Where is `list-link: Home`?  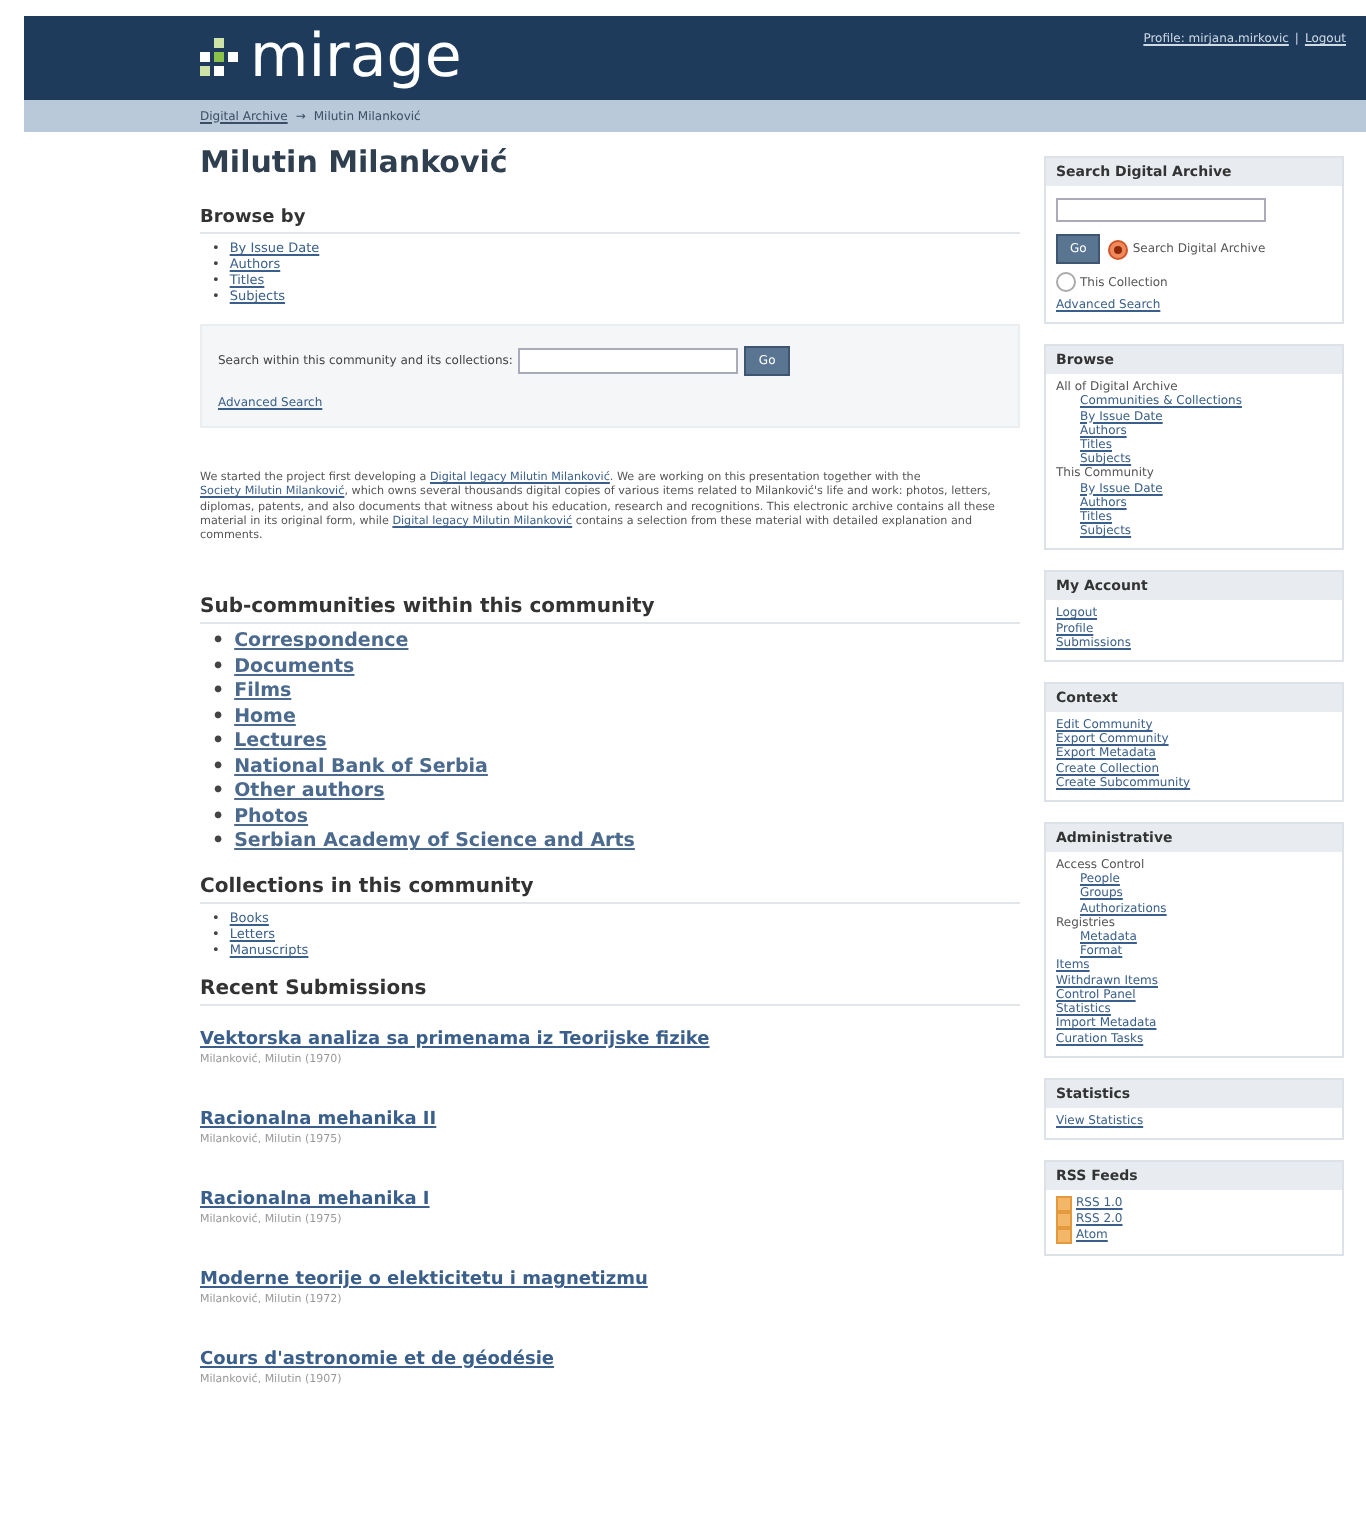
list-link: Home is located at coordinates (265, 718).